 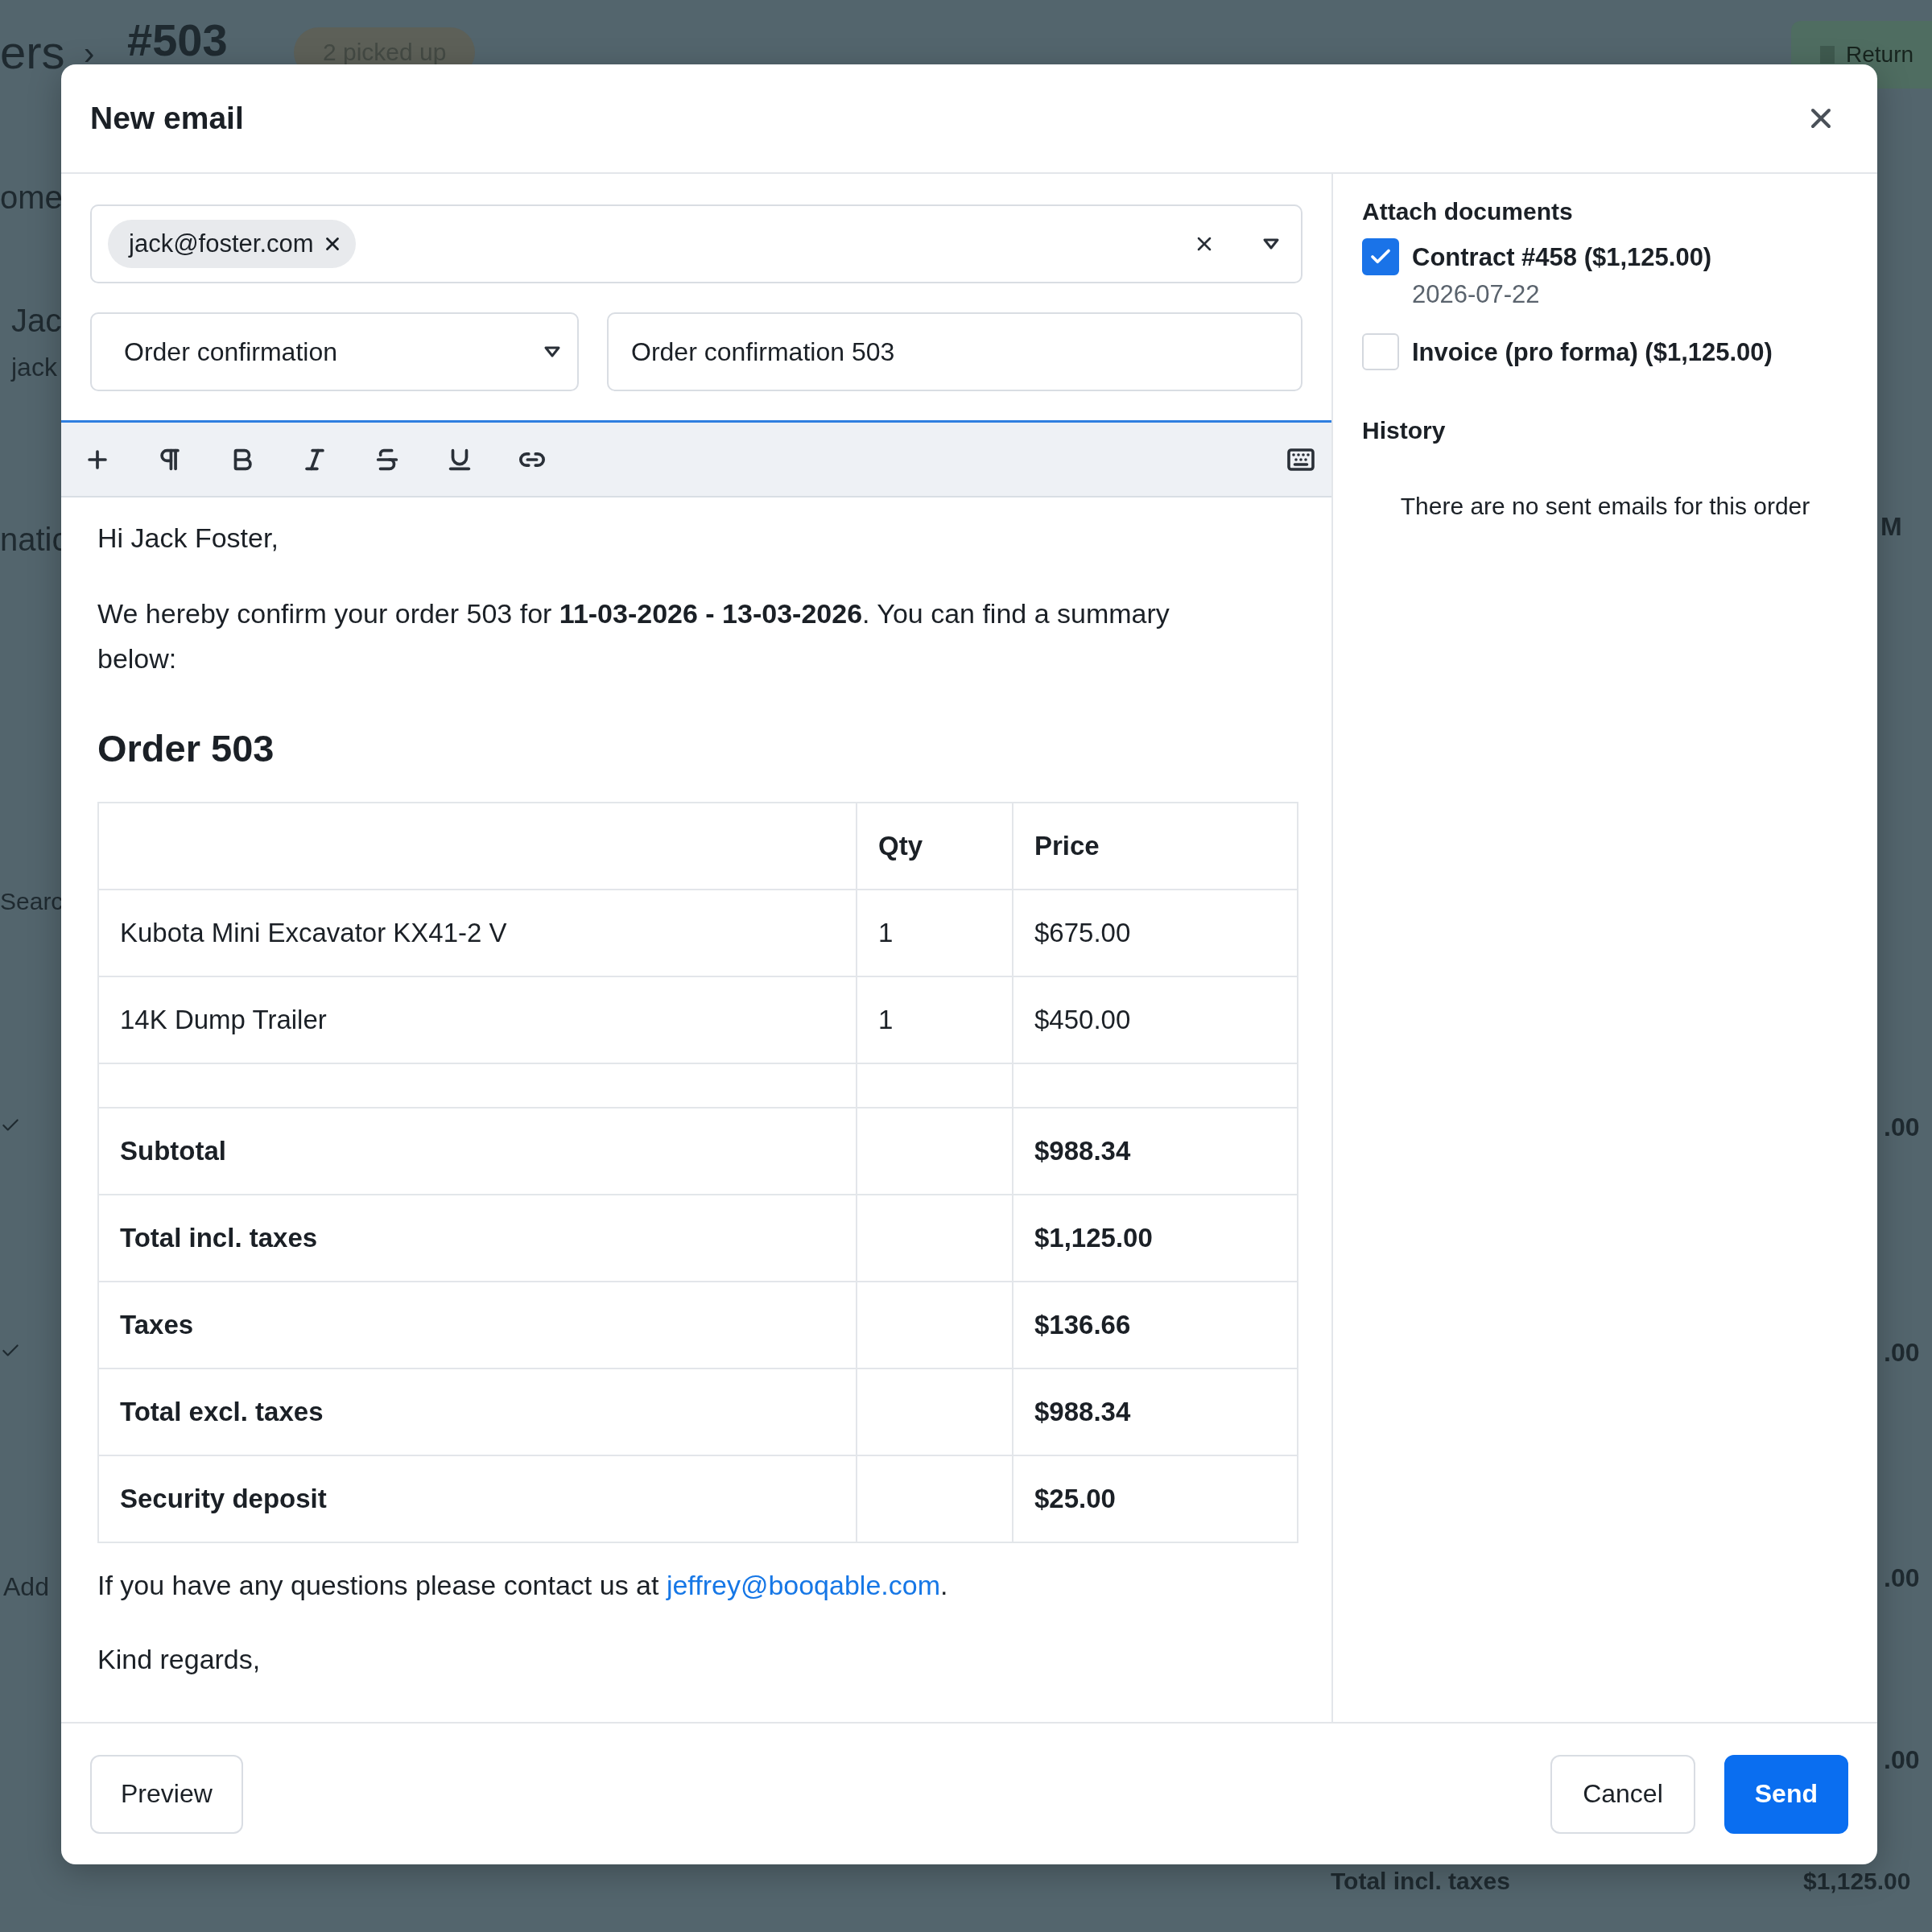 I want to click on recipient-chip: jack@foster.com, so click(x=232, y=244).